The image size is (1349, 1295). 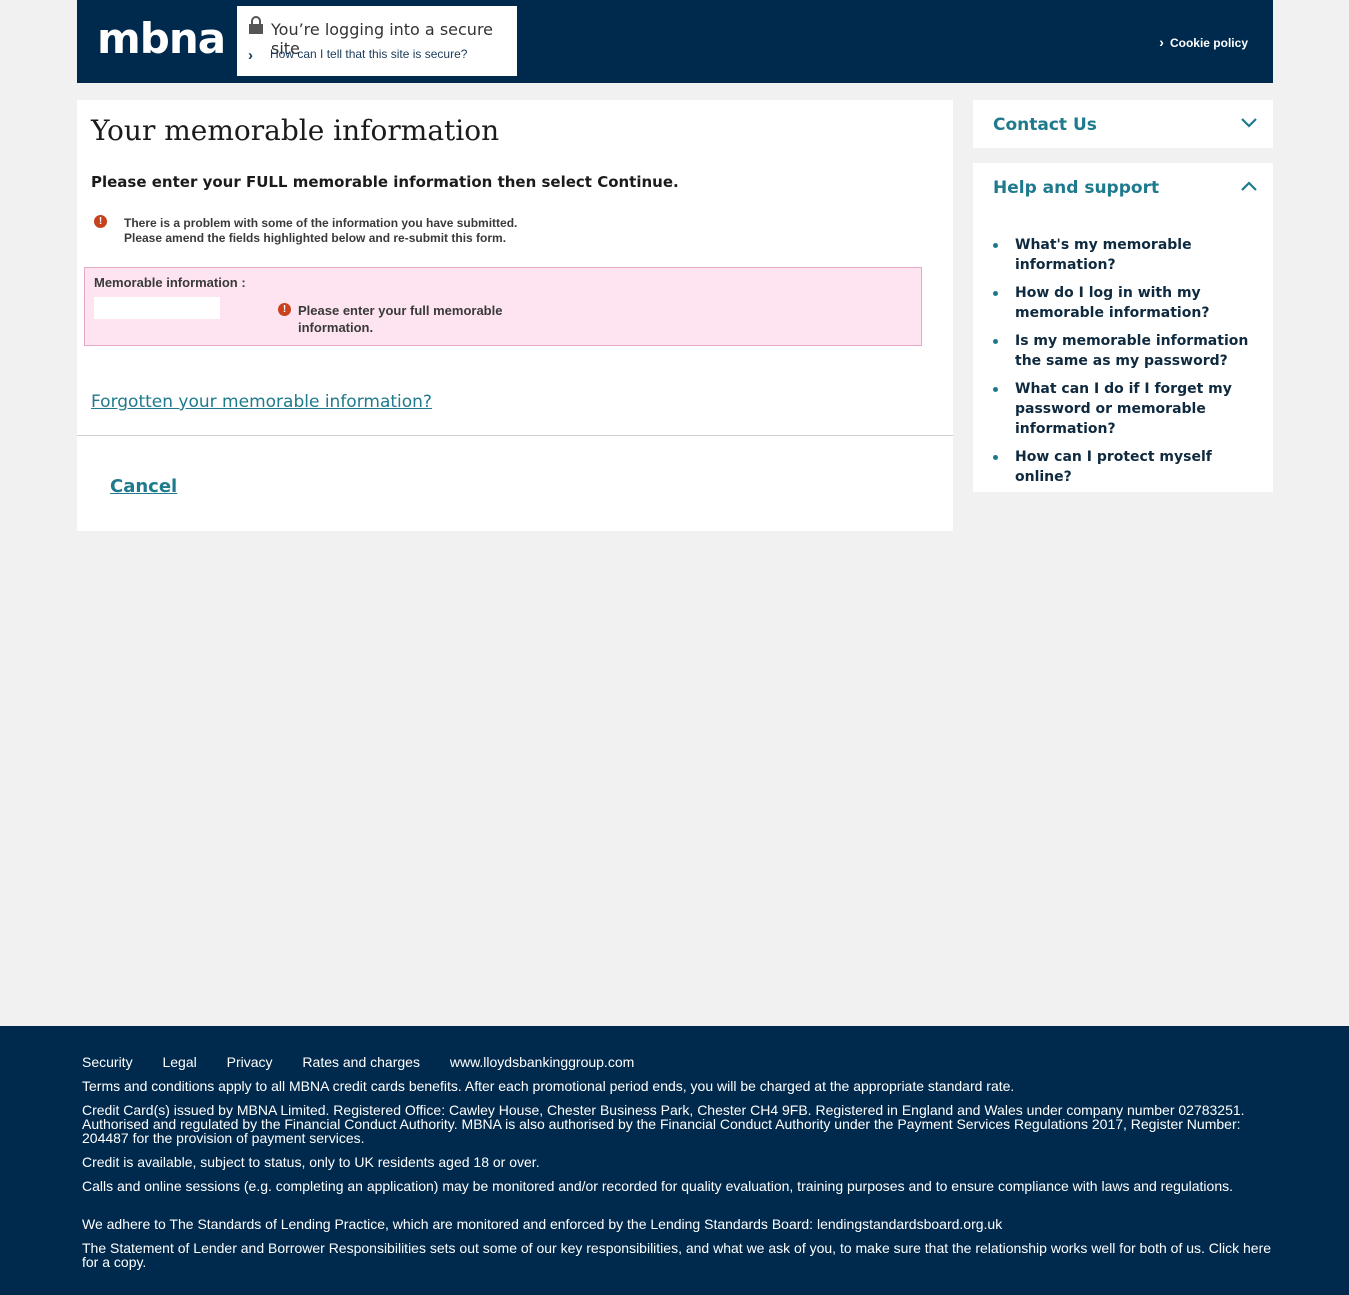 What do you see at coordinates (170, 282) in the screenshot?
I see `memorable-info-label: Memorable information :` at bounding box center [170, 282].